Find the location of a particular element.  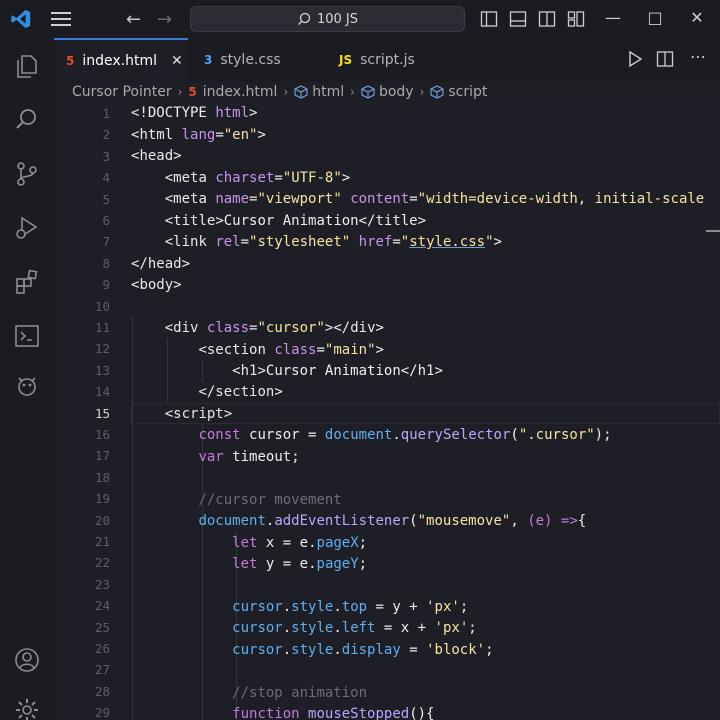

line-number: 2 is located at coordinates (106, 135).